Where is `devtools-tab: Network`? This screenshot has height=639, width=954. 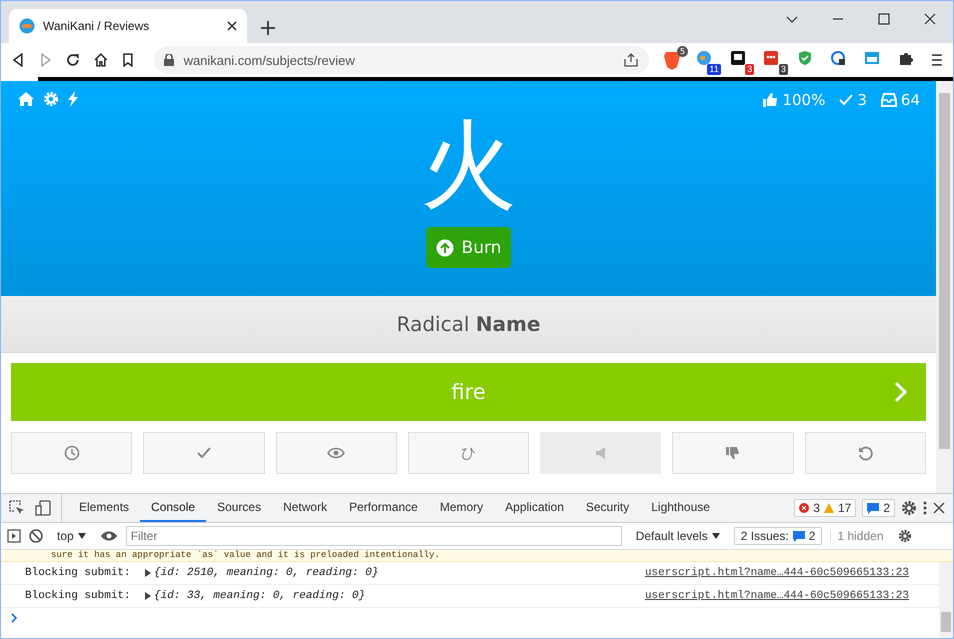
devtools-tab: Network is located at coordinates (305, 508).